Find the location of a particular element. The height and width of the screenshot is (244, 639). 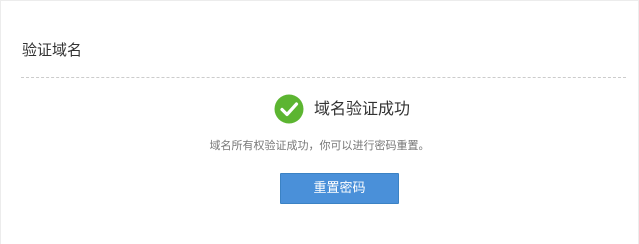

check-circle-icon is located at coordinates (289, 109).